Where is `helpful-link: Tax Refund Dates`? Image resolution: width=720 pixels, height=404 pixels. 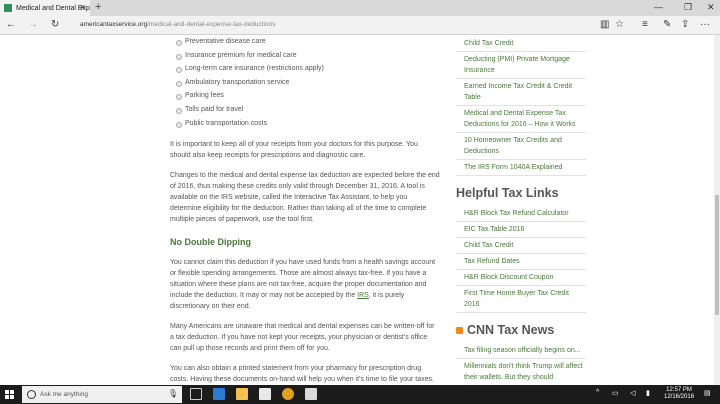 helpful-link: Tax Refund Dates is located at coordinates (521, 262).